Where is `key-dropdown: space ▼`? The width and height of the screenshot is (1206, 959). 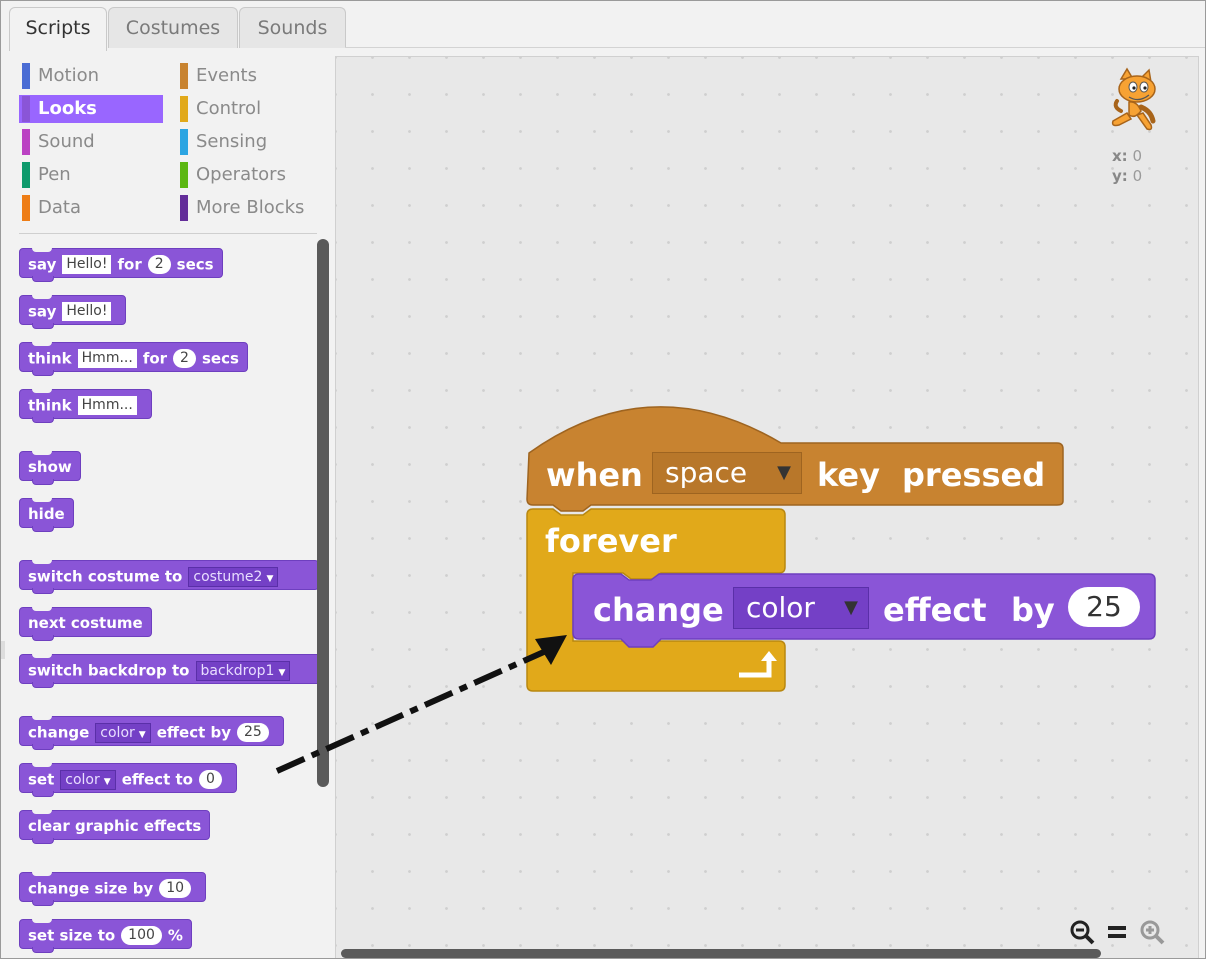 key-dropdown: space ▼ is located at coordinates (727, 473).